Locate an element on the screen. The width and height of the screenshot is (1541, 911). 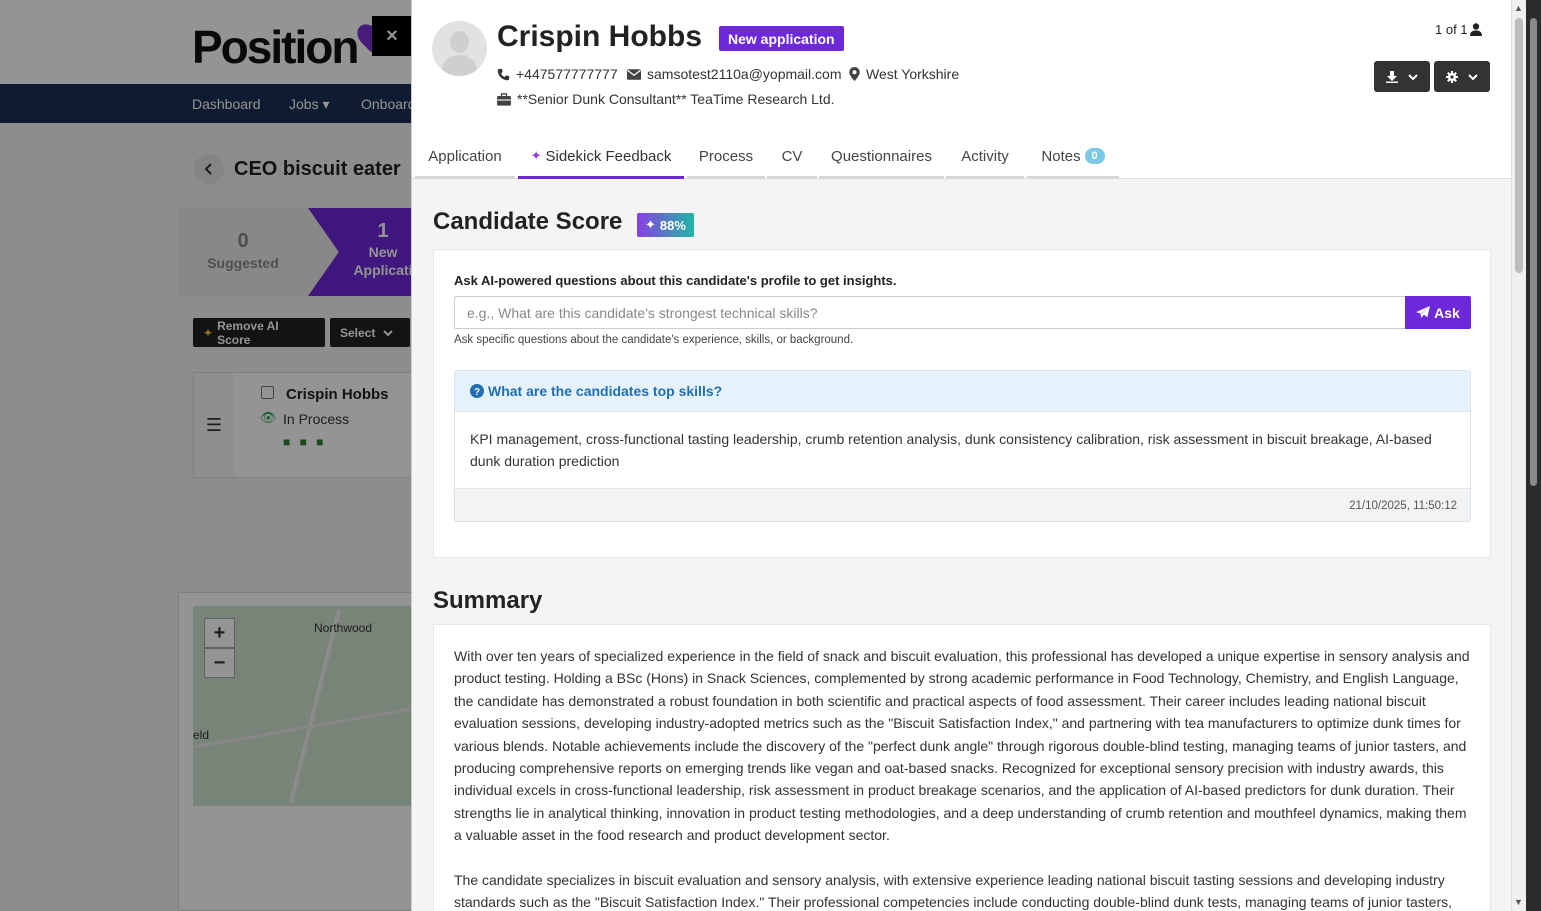
question-circle-icon: ? is located at coordinates (477, 391).